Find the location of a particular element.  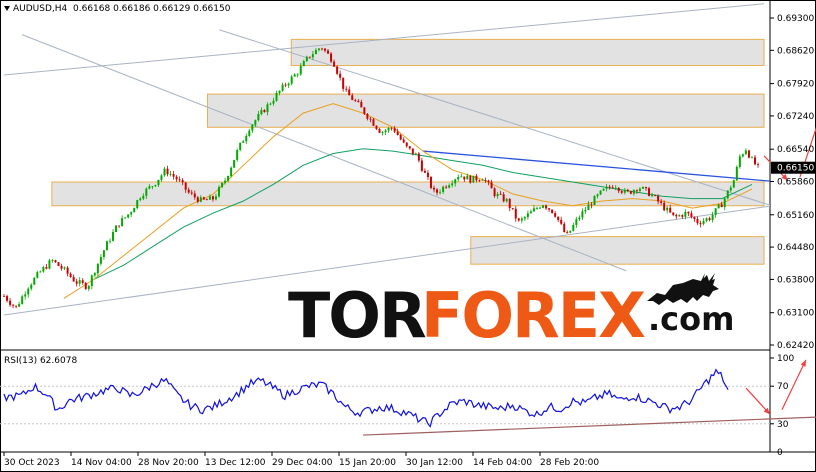

price-tick-label: 0.67240 is located at coordinates (795, 117).